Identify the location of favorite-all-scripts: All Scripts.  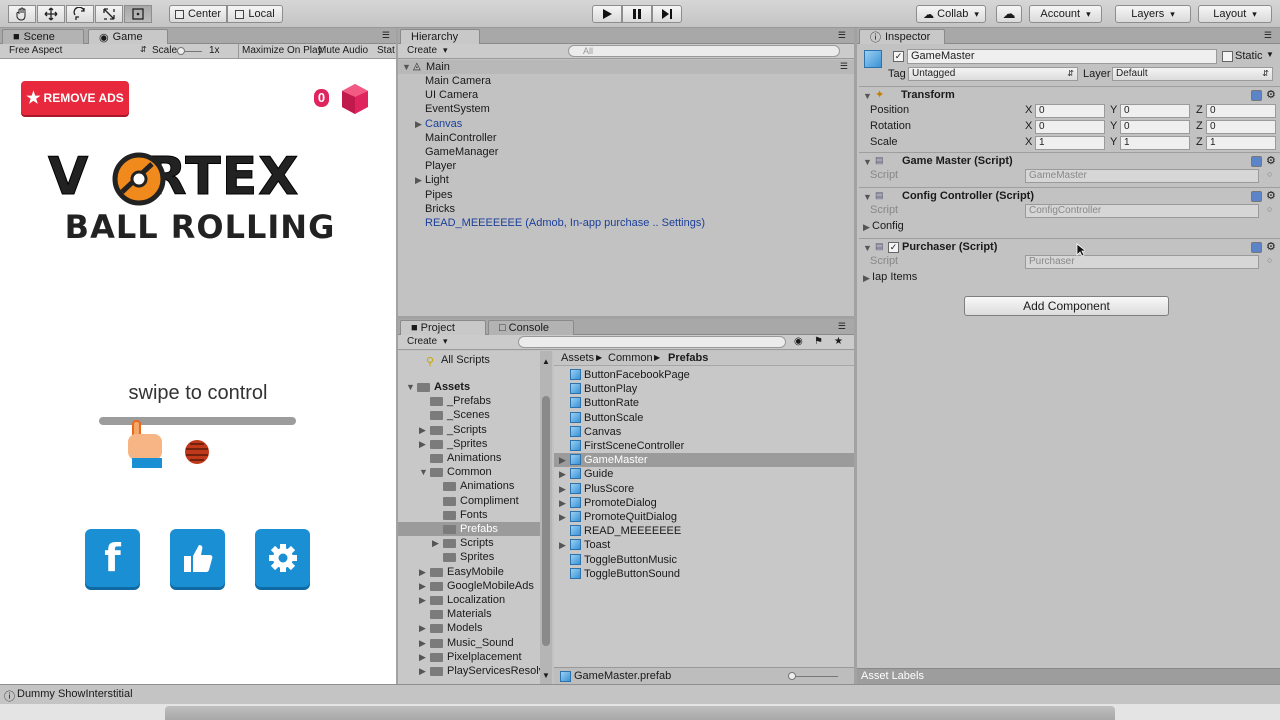
(465, 360).